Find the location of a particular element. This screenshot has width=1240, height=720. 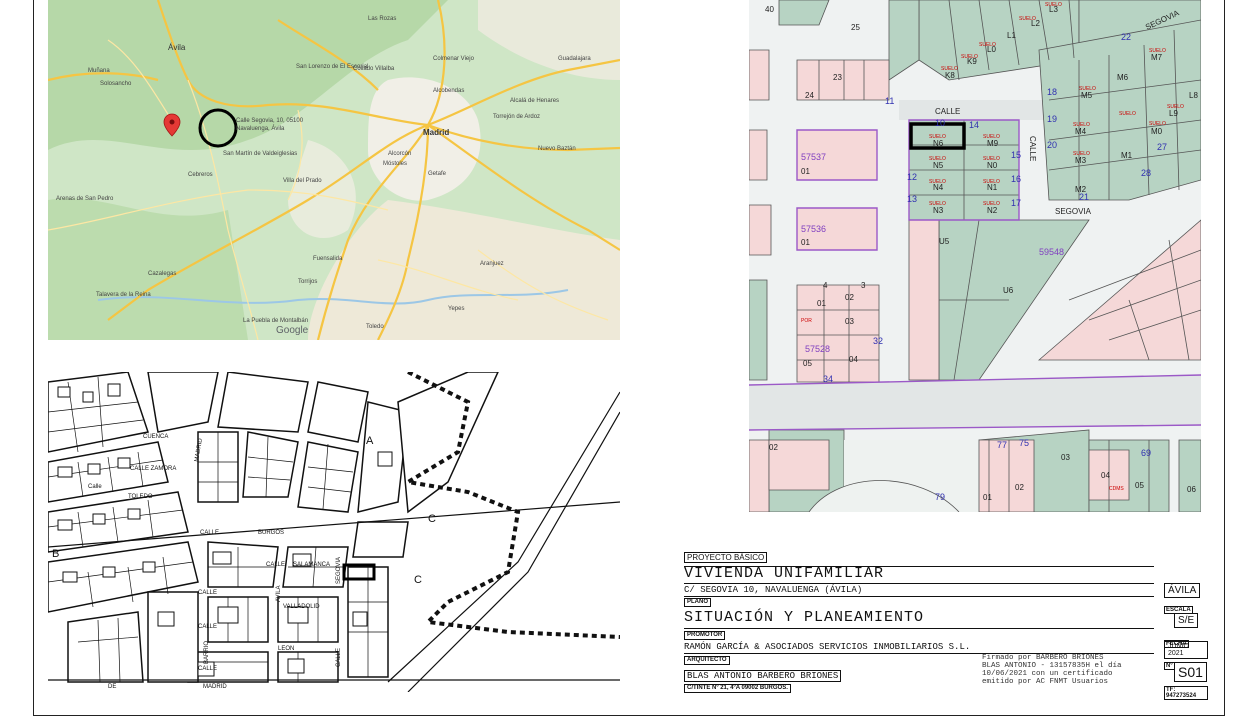

zone-label-c1: C is located at coordinates (432, 519).